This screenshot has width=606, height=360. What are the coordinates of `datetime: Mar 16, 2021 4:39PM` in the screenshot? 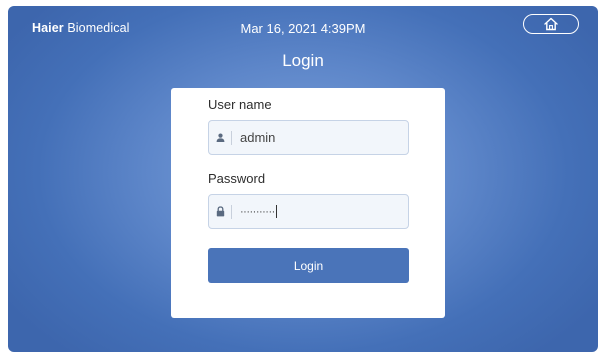 It's located at (303, 28).